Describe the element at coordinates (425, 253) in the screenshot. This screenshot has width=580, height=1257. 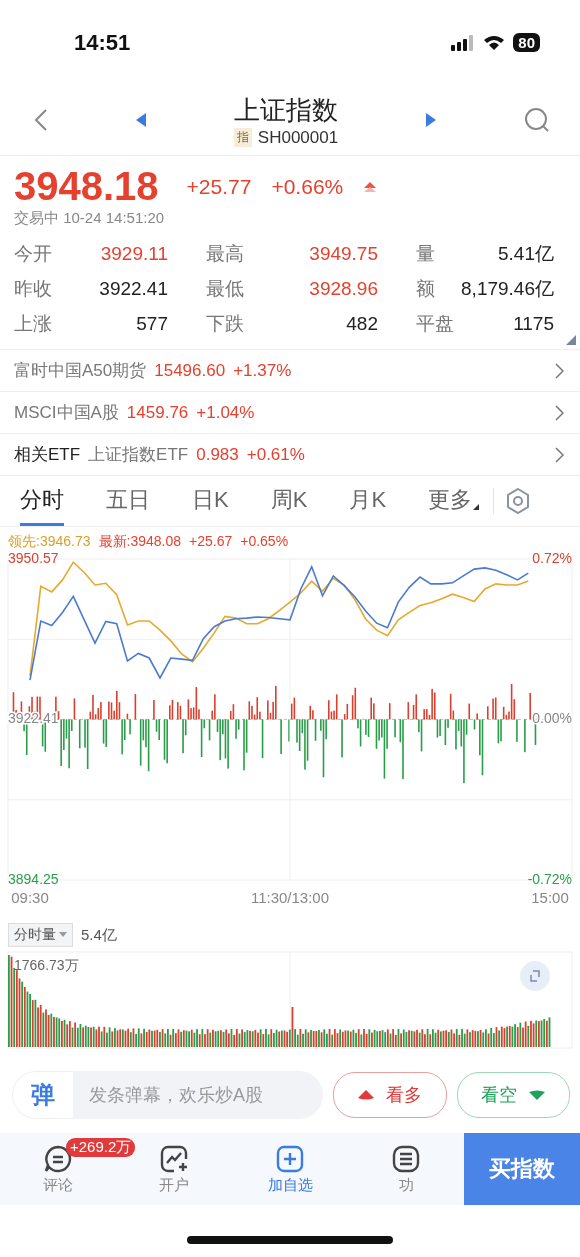
I see `stat-label: 量` at that location.